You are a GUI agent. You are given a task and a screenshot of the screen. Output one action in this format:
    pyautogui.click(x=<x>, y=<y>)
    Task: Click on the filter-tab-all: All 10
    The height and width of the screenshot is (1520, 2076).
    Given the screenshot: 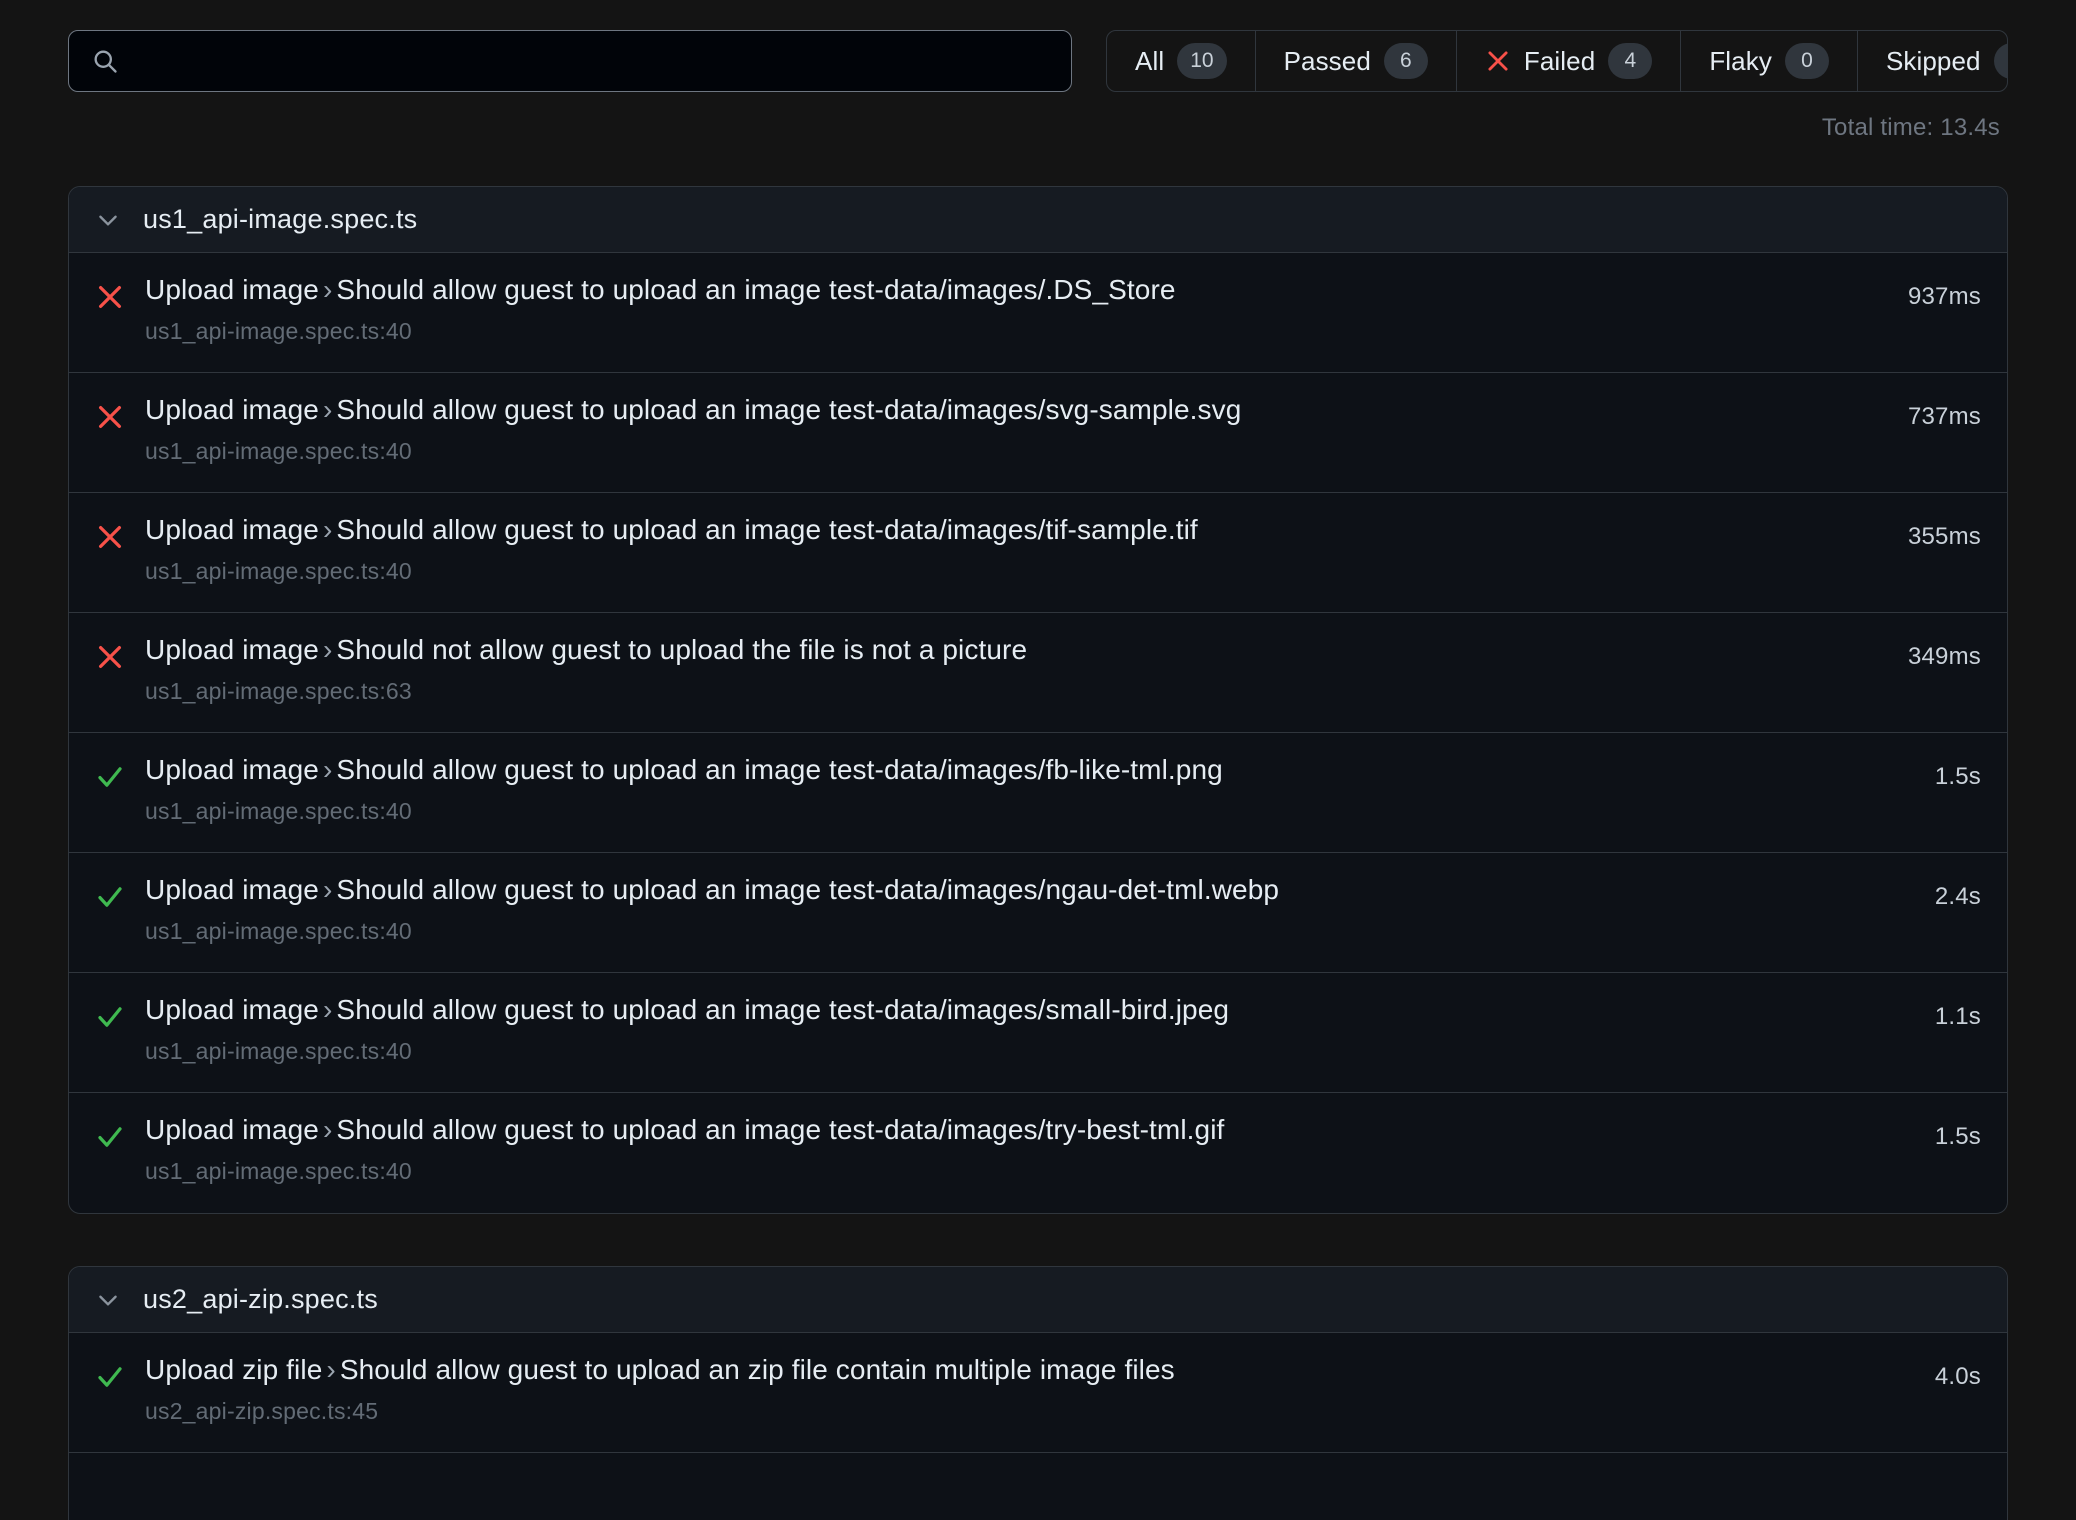 What is the action you would take?
    pyautogui.click(x=1181, y=61)
    